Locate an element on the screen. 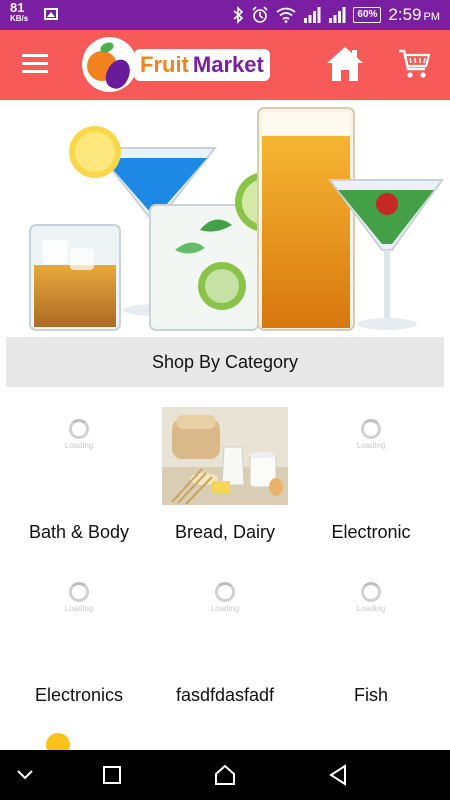  network-speed-unit: KB/s is located at coordinates (19, 18).